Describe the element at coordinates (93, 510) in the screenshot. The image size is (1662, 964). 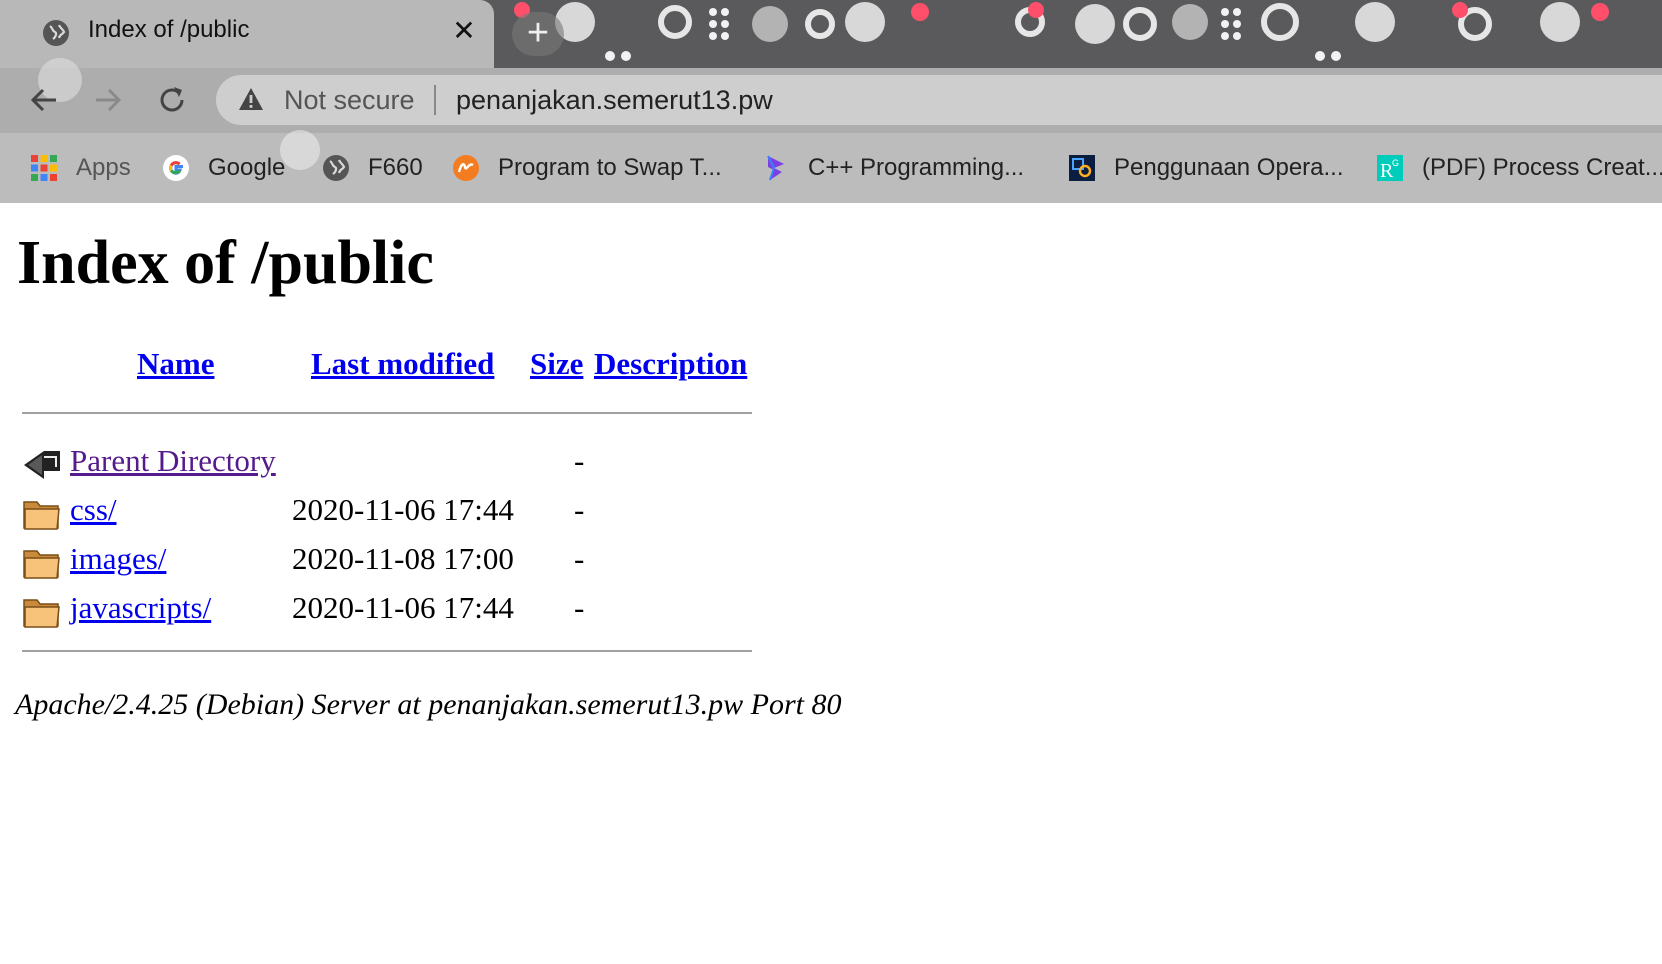
I see `directory-link: css/` at that location.